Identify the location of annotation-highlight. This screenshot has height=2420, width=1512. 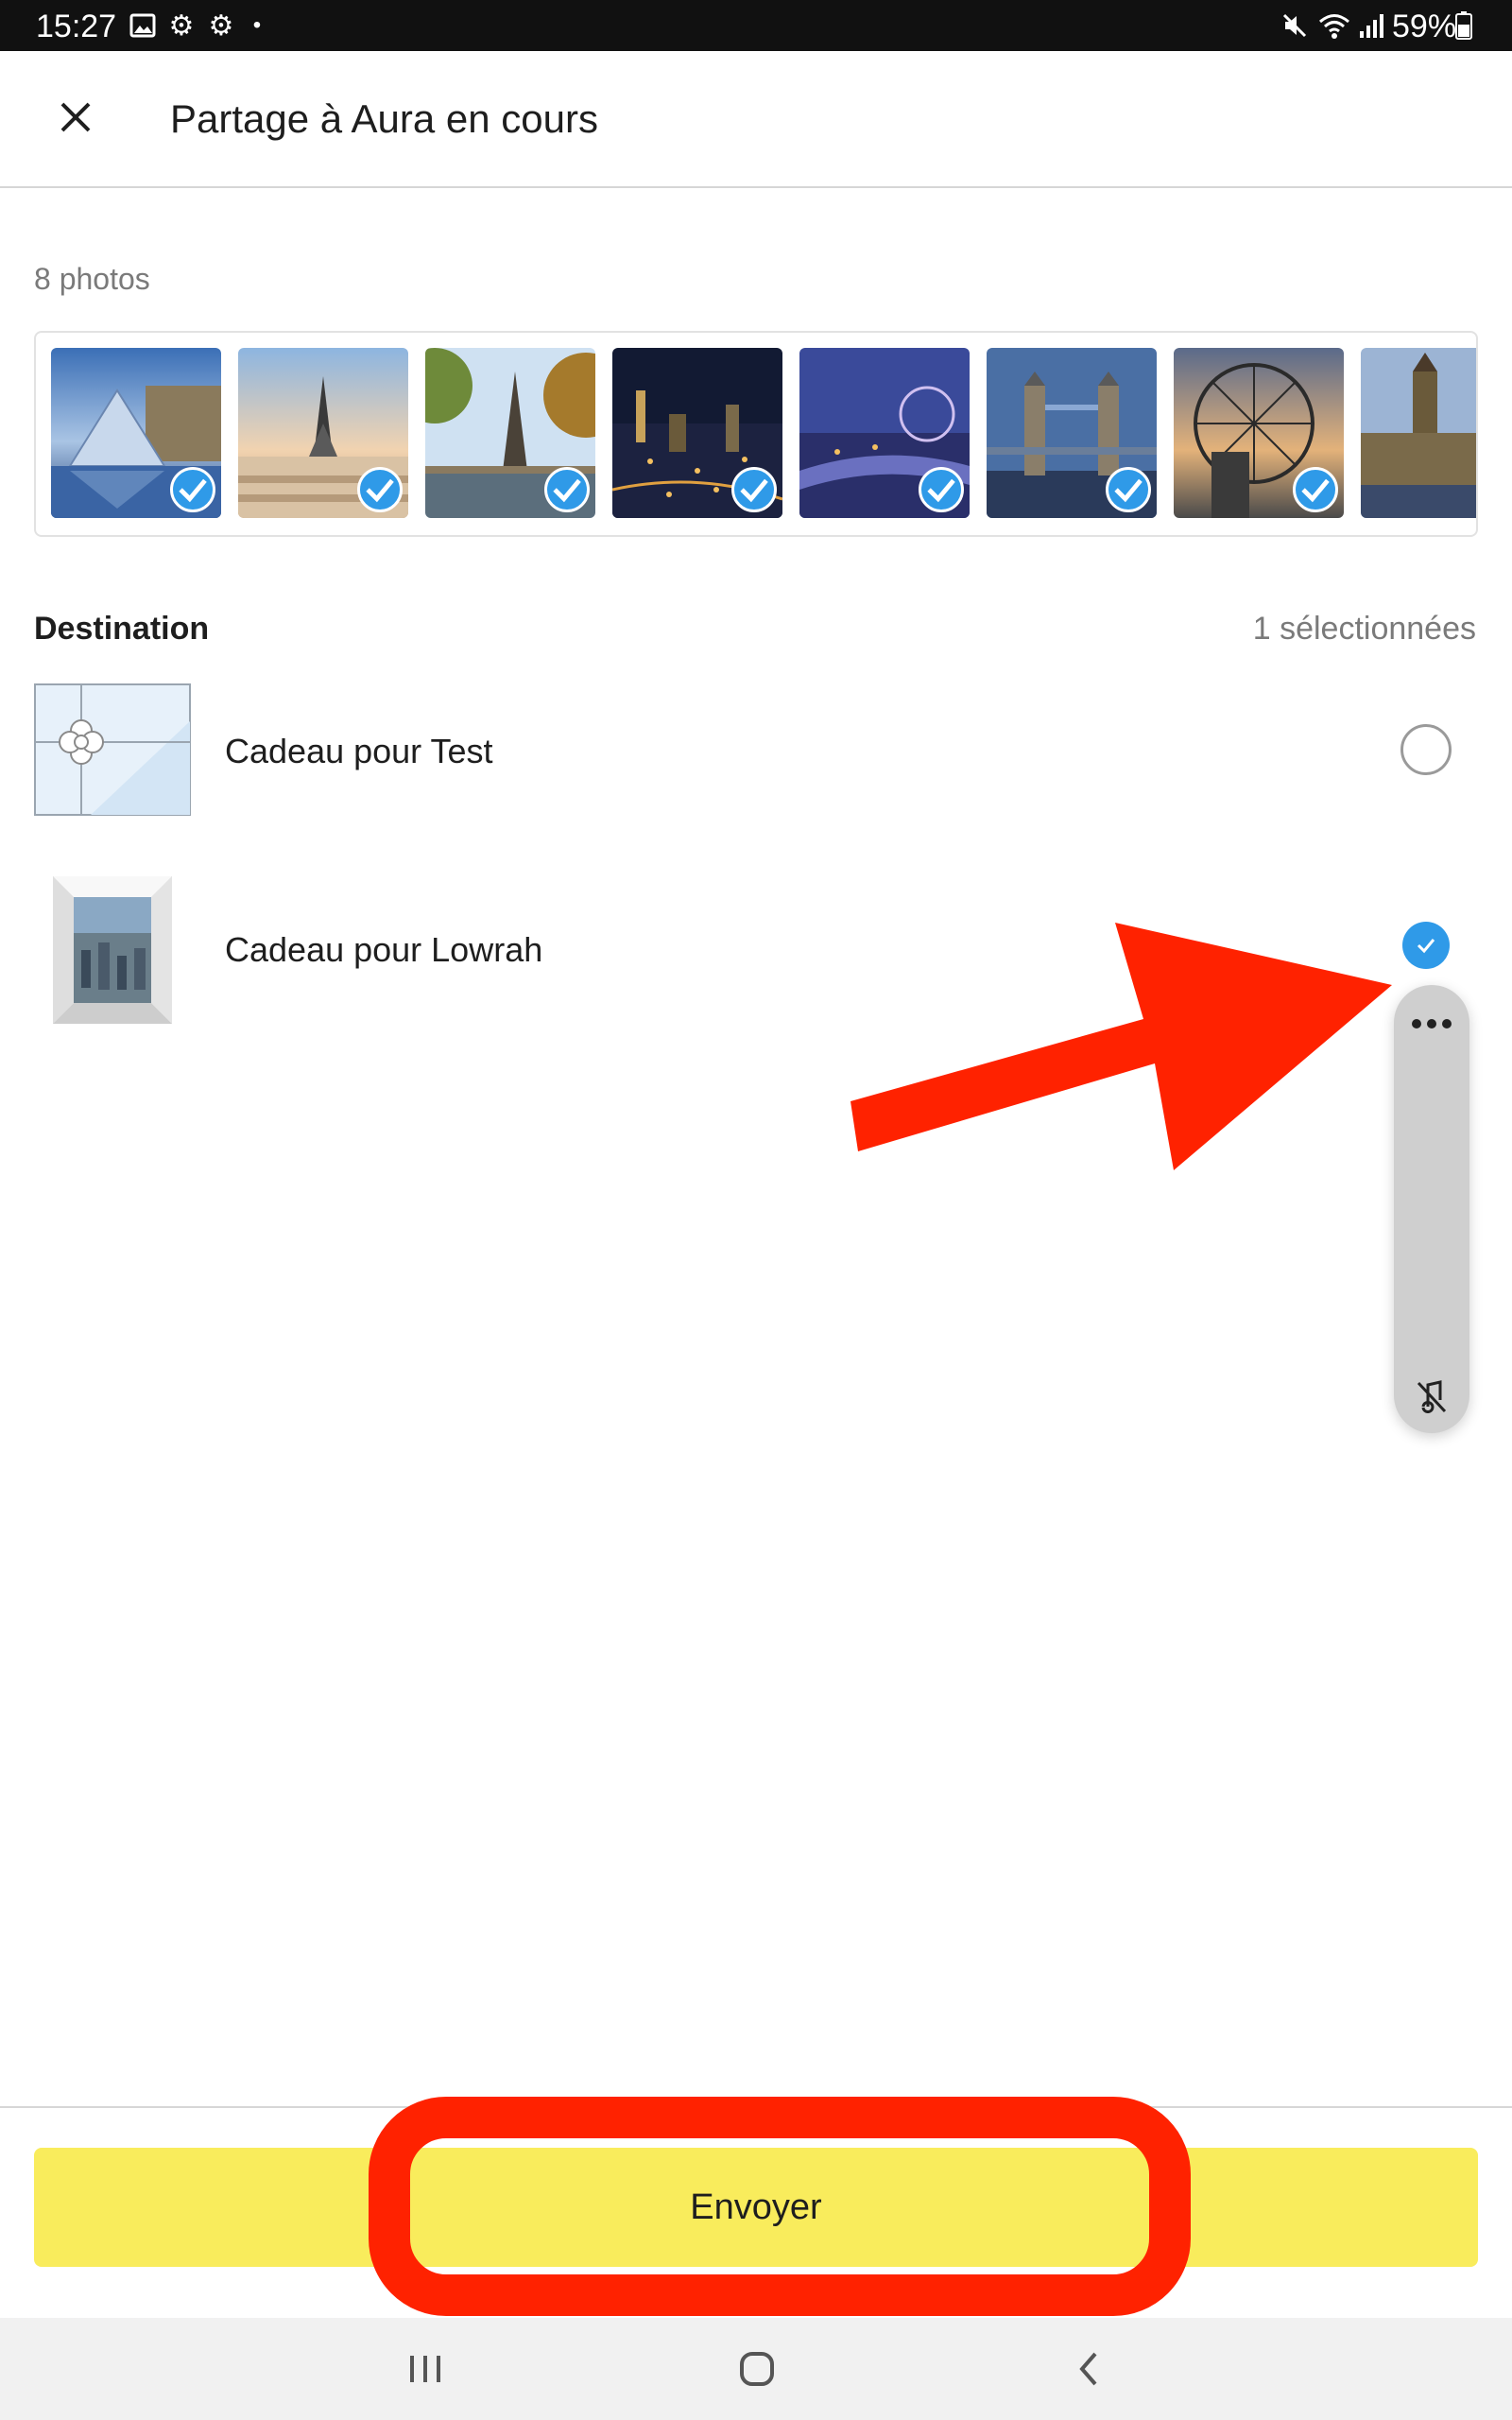
(780, 2206).